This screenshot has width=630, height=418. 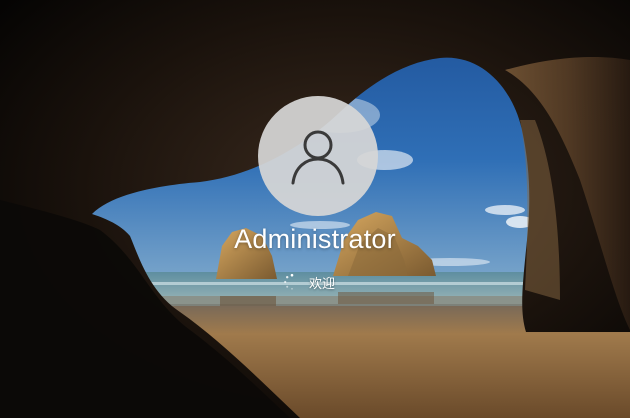 I want to click on loading-spinner-icon, so click(x=289, y=281).